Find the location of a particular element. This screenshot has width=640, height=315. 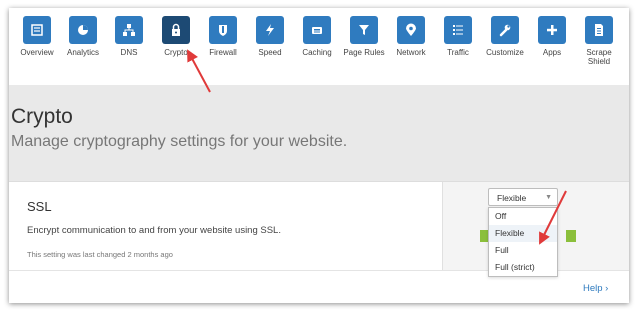

ssl-option-full-strict: Full (strict) is located at coordinates (523, 267).